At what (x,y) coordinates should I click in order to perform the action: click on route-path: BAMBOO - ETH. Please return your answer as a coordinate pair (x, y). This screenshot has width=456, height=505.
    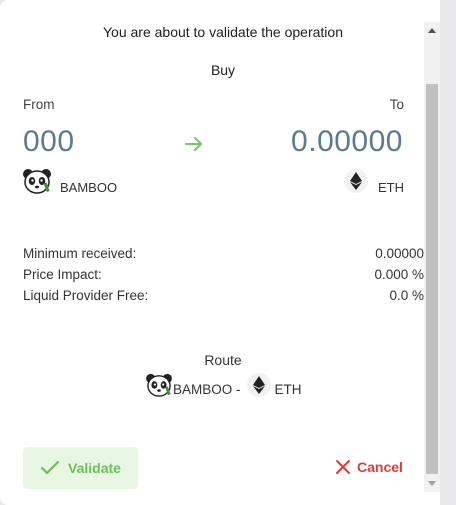
    Looking at the image, I should click on (223, 384).